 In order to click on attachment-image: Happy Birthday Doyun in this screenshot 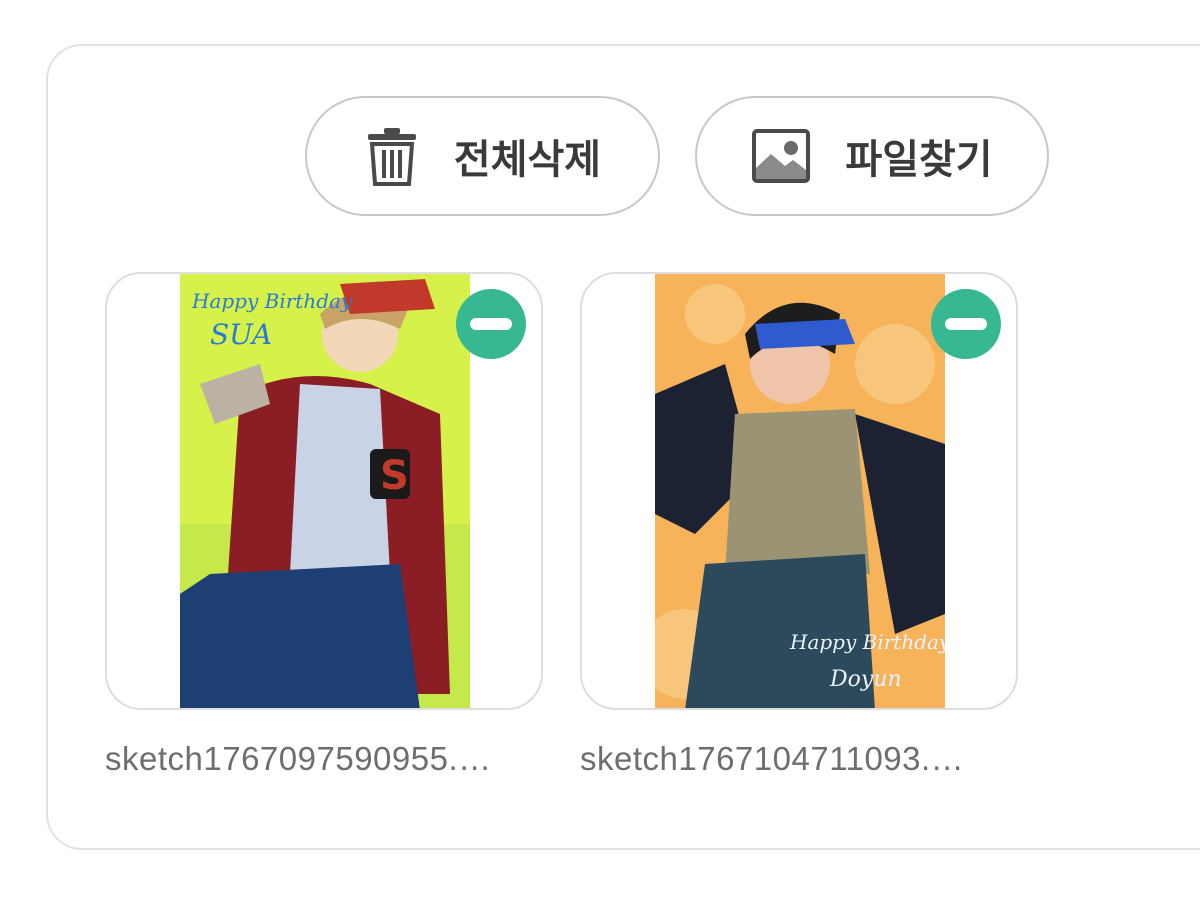, I will do `click(800, 491)`.